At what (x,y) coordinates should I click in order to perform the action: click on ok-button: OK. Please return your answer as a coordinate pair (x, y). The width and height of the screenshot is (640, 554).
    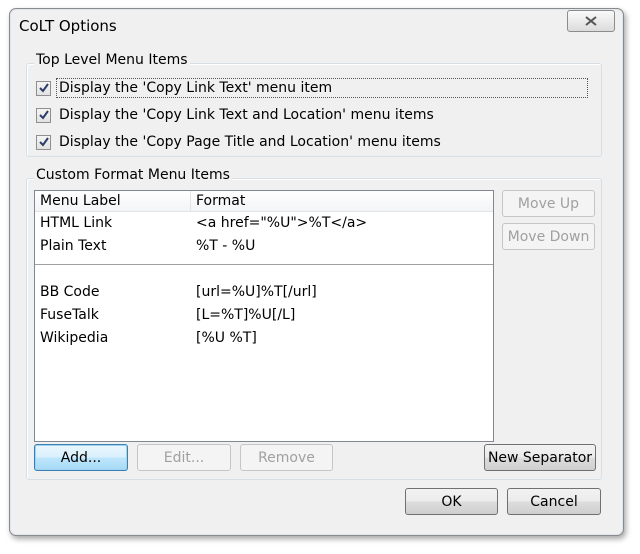
    Looking at the image, I should click on (451, 501).